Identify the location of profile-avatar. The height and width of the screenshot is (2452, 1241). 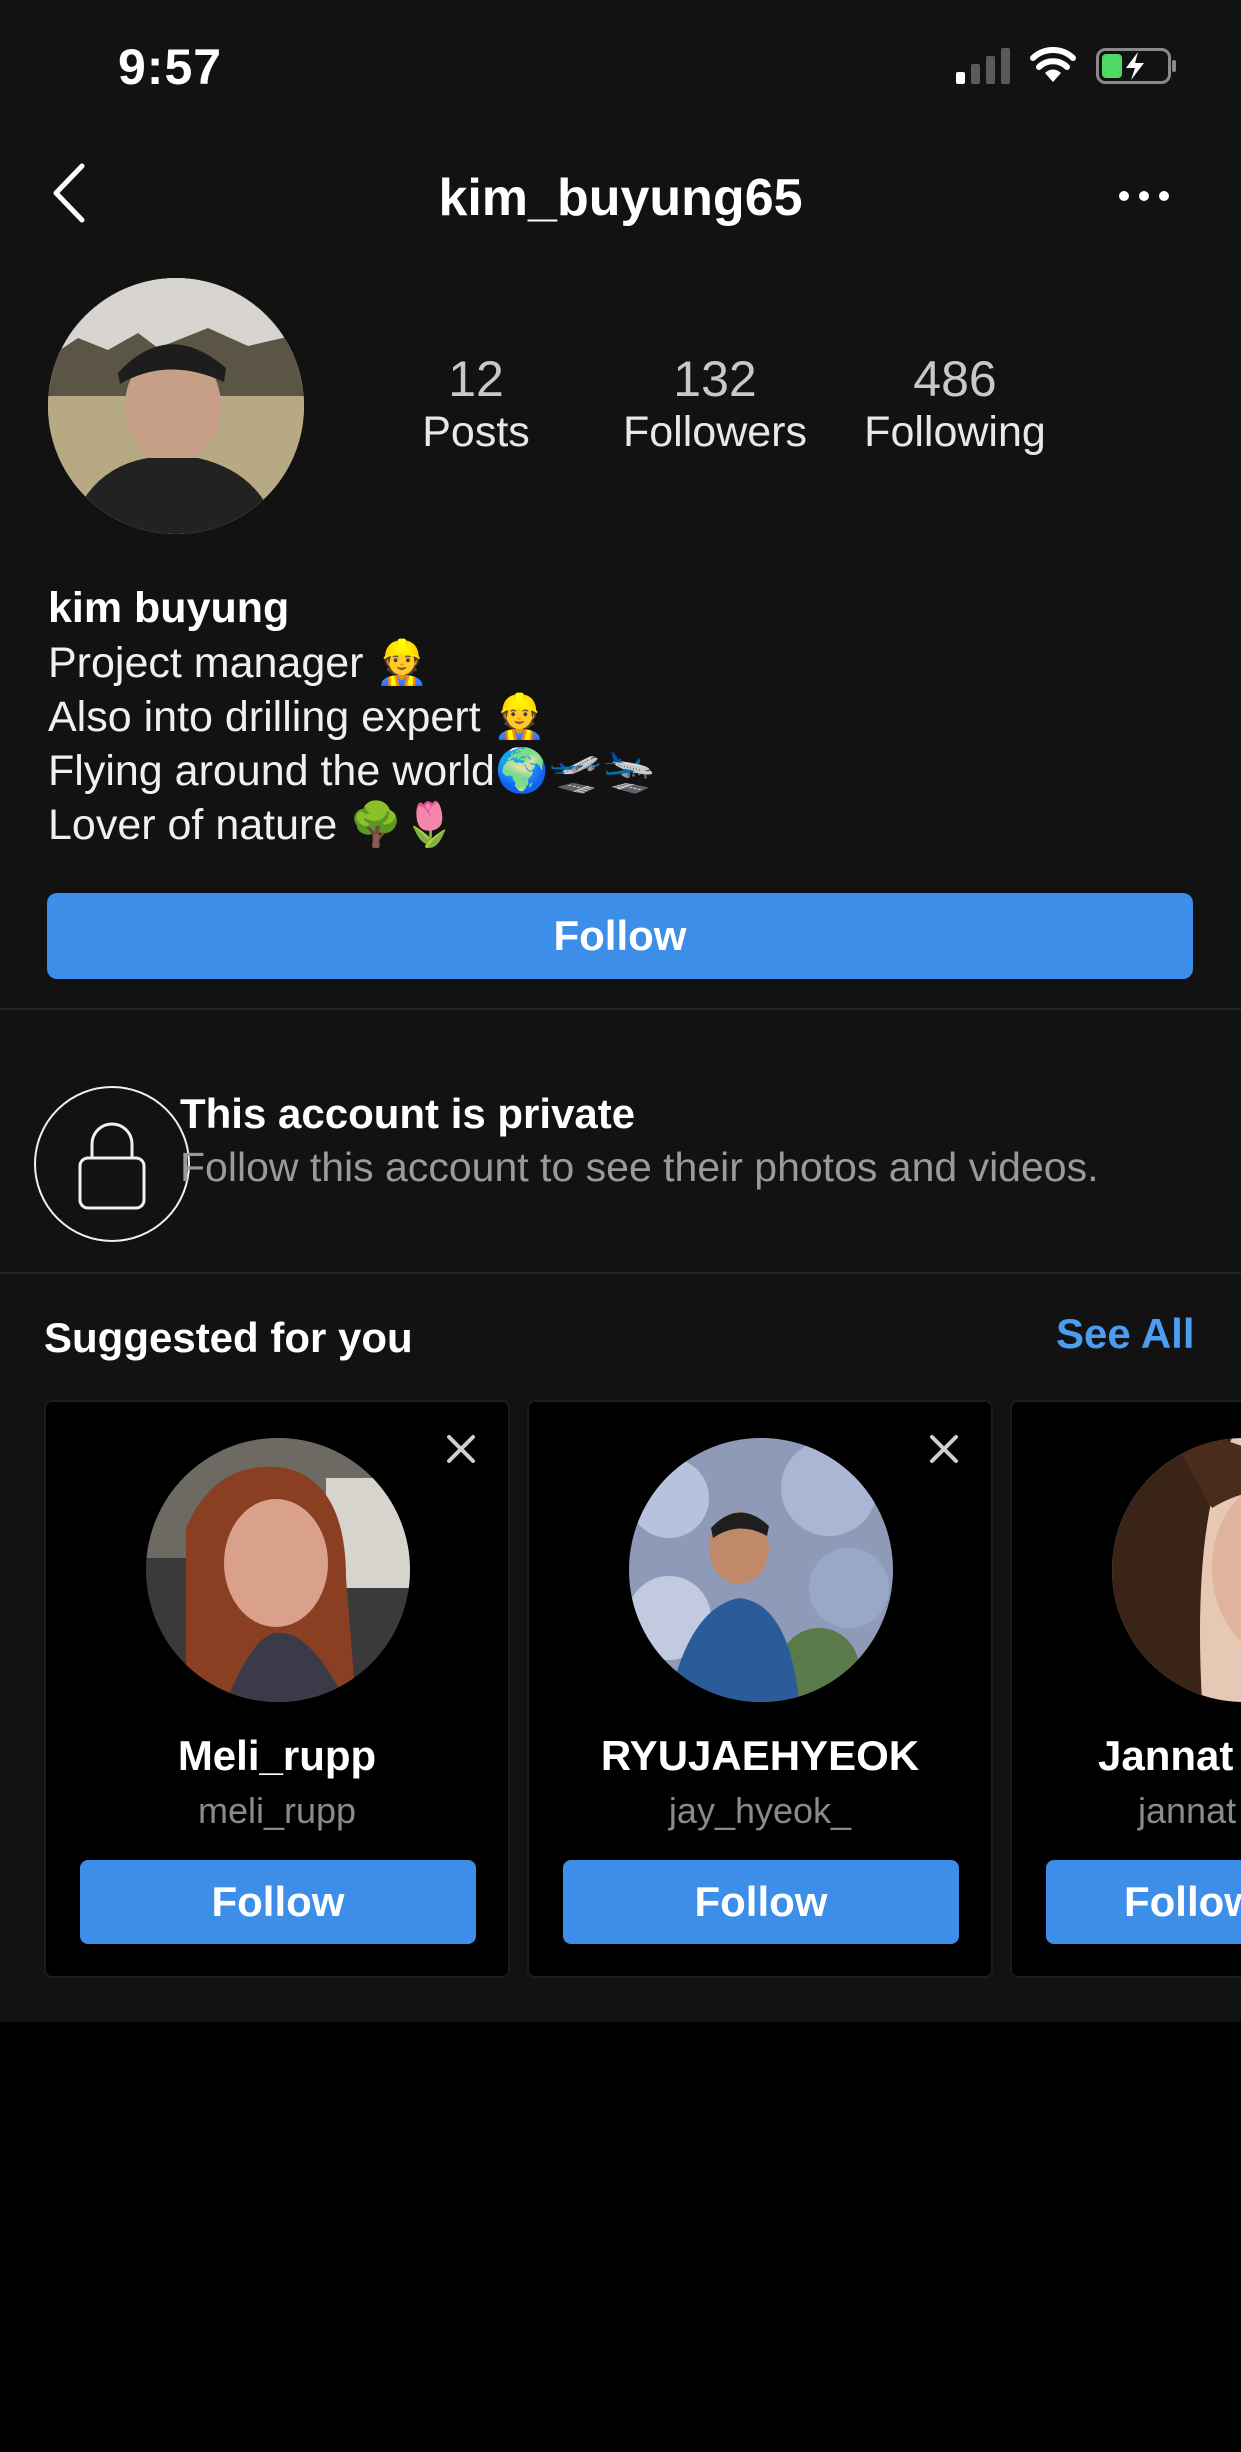
(176, 406).